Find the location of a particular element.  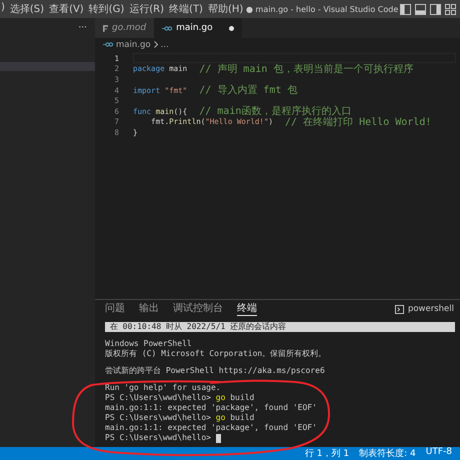

menu-item: ) is located at coordinates (3, 9).